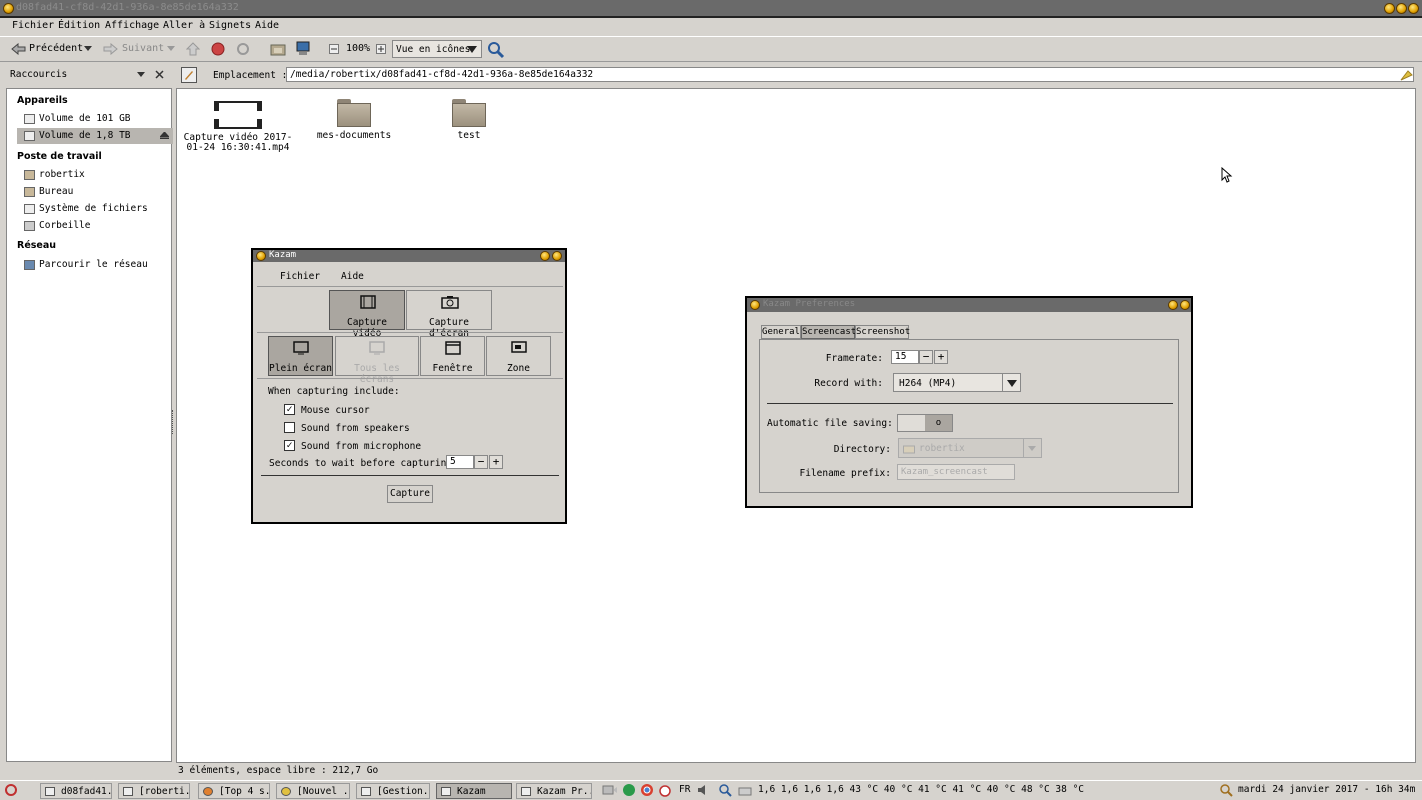 The height and width of the screenshot is (800, 1422). Describe the element at coordinates (956, 472) in the screenshot. I see `prefix-input: Kazam_screencast` at that location.